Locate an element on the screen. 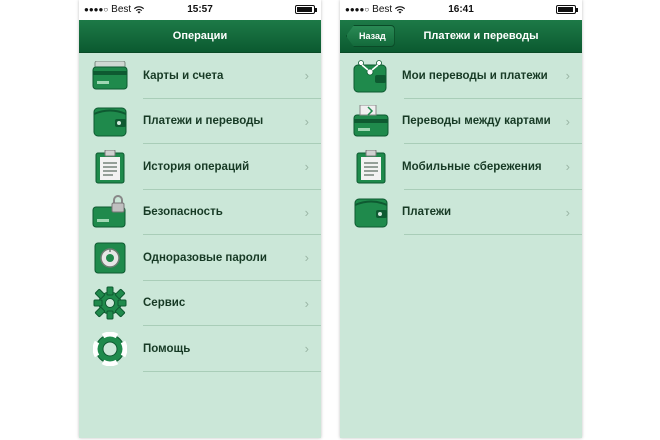 The height and width of the screenshot is (440, 660). gear-icon is located at coordinates (110, 303).